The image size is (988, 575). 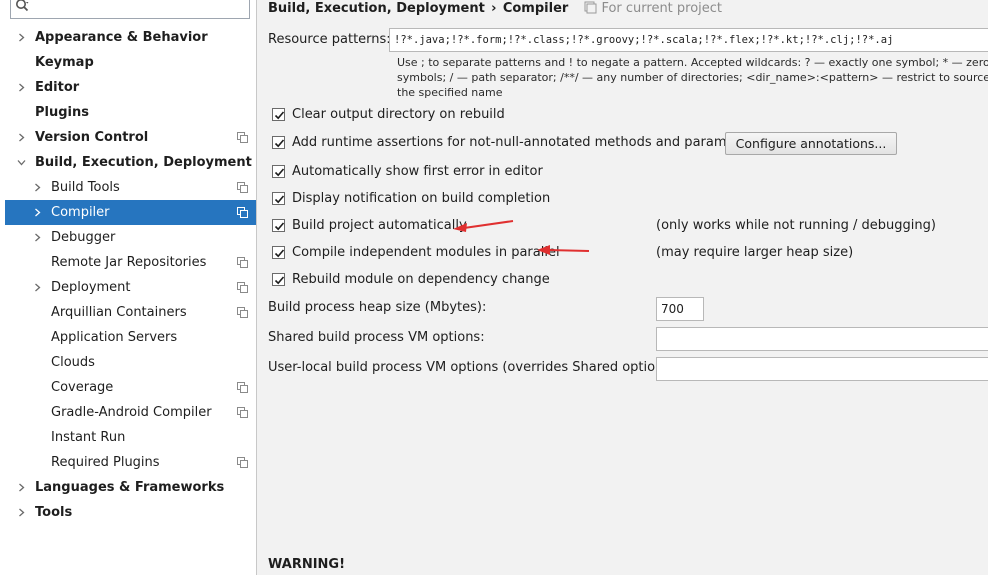 I want to click on sidebar-item: Tools, so click(x=130, y=512).